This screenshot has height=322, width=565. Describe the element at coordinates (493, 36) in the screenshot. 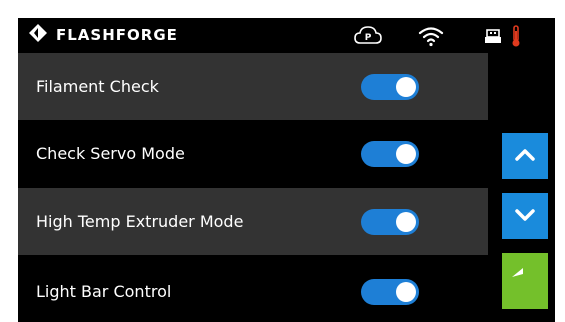

I see `usb-icon` at that location.